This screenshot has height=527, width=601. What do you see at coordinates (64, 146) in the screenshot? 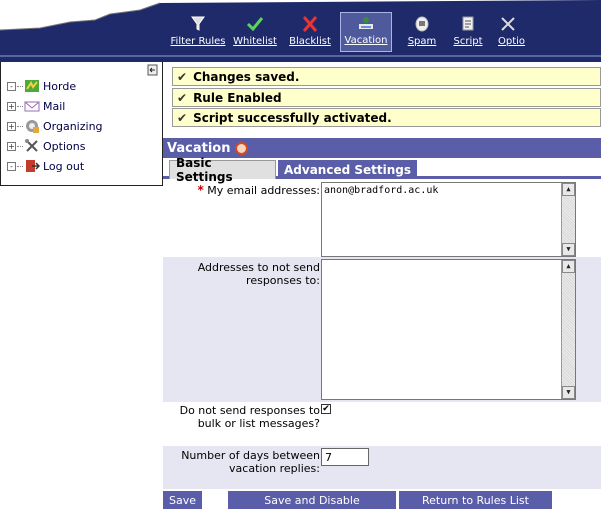
I see `sidebar-item-label: Options` at bounding box center [64, 146].